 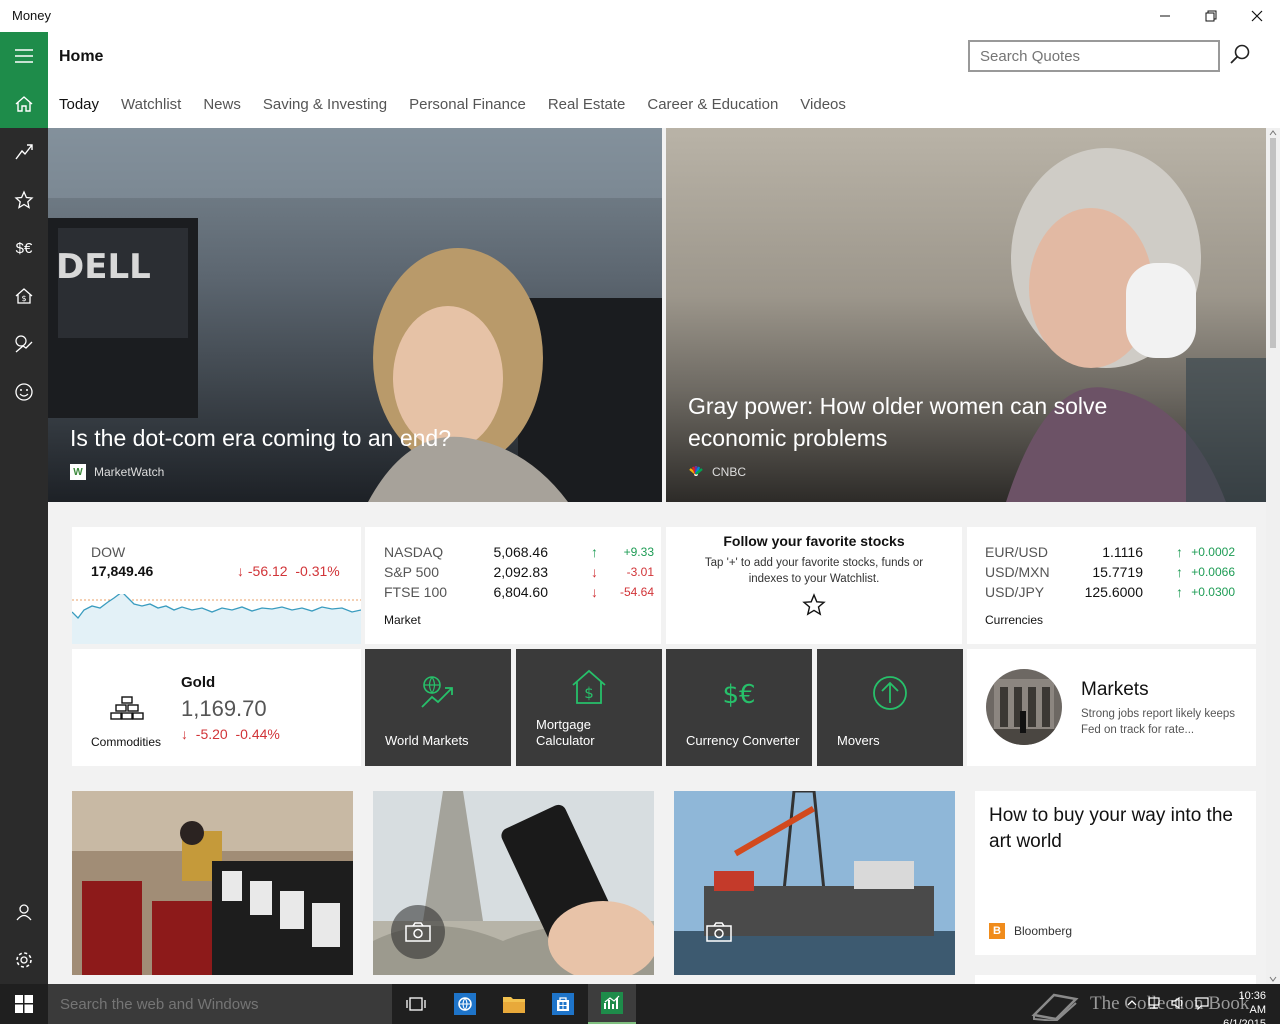 I want to click on tab-videos: Videos, so click(x=823, y=104).